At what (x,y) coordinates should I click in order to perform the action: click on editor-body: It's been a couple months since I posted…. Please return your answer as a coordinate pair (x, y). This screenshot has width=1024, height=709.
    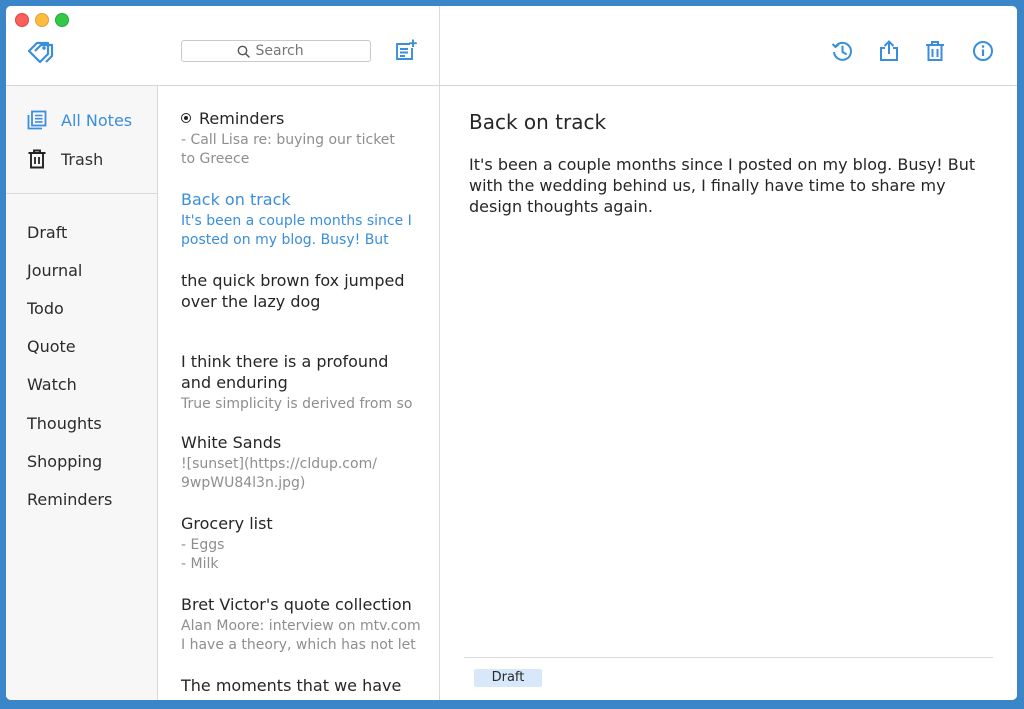
    Looking at the image, I should click on (734, 185).